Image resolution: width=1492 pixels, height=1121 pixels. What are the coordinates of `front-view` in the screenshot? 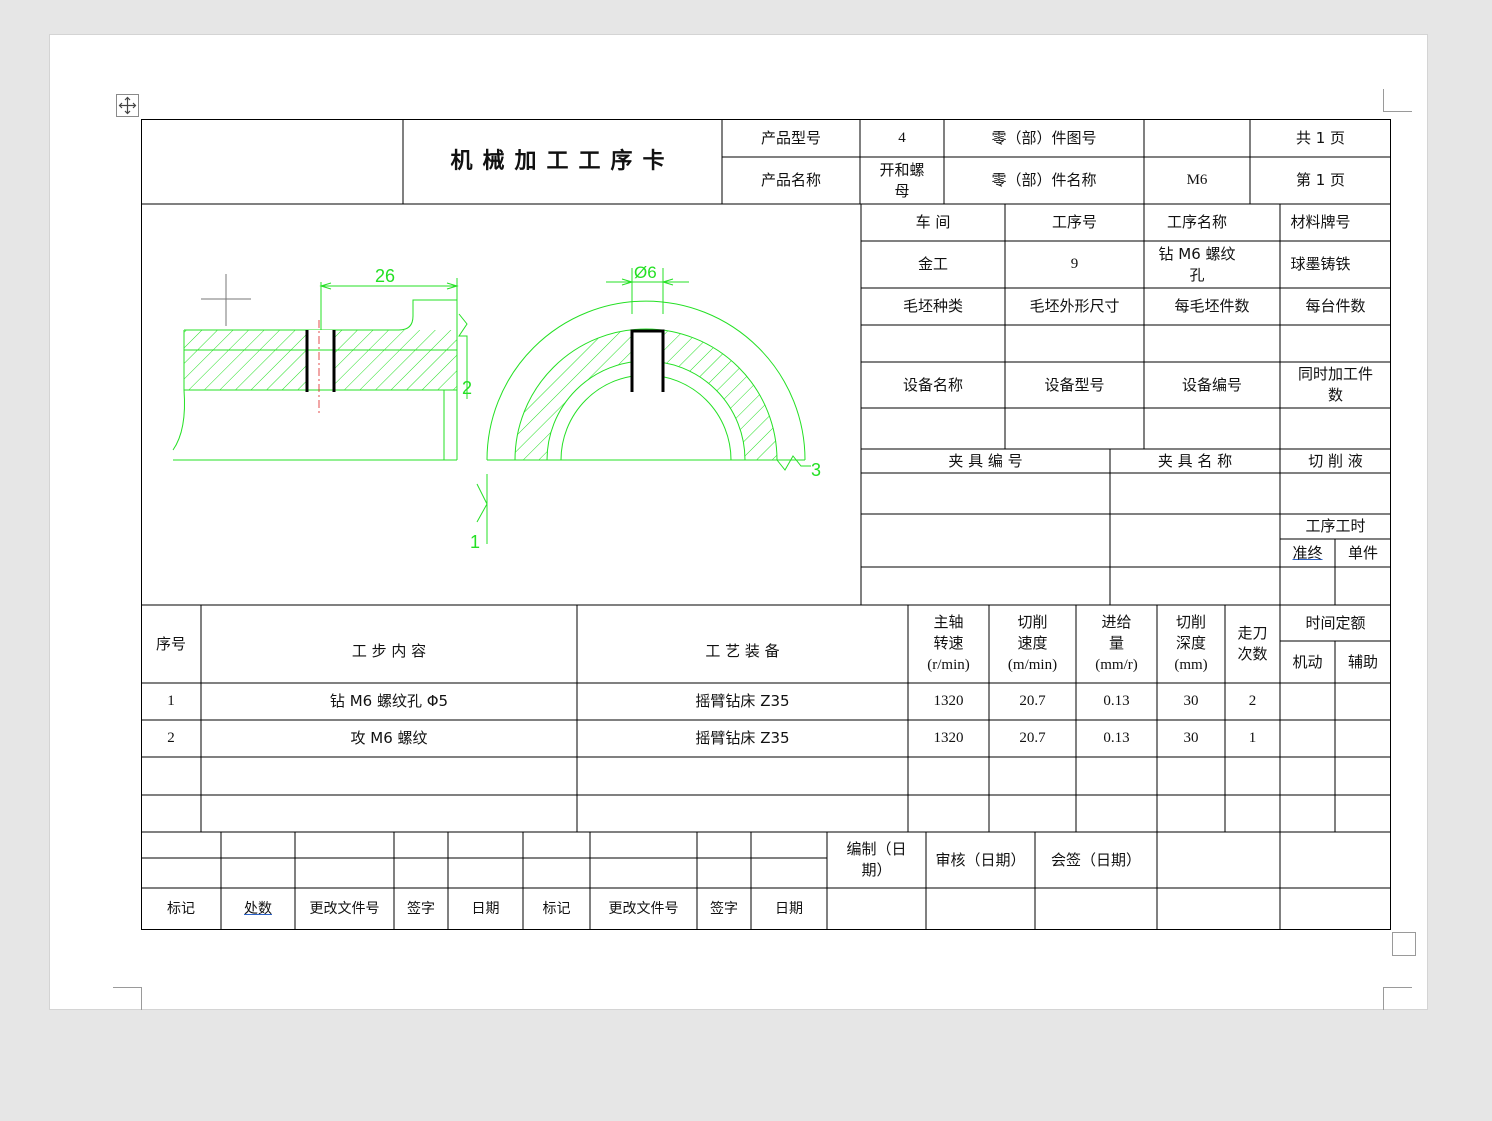 It's located at (643, 406).